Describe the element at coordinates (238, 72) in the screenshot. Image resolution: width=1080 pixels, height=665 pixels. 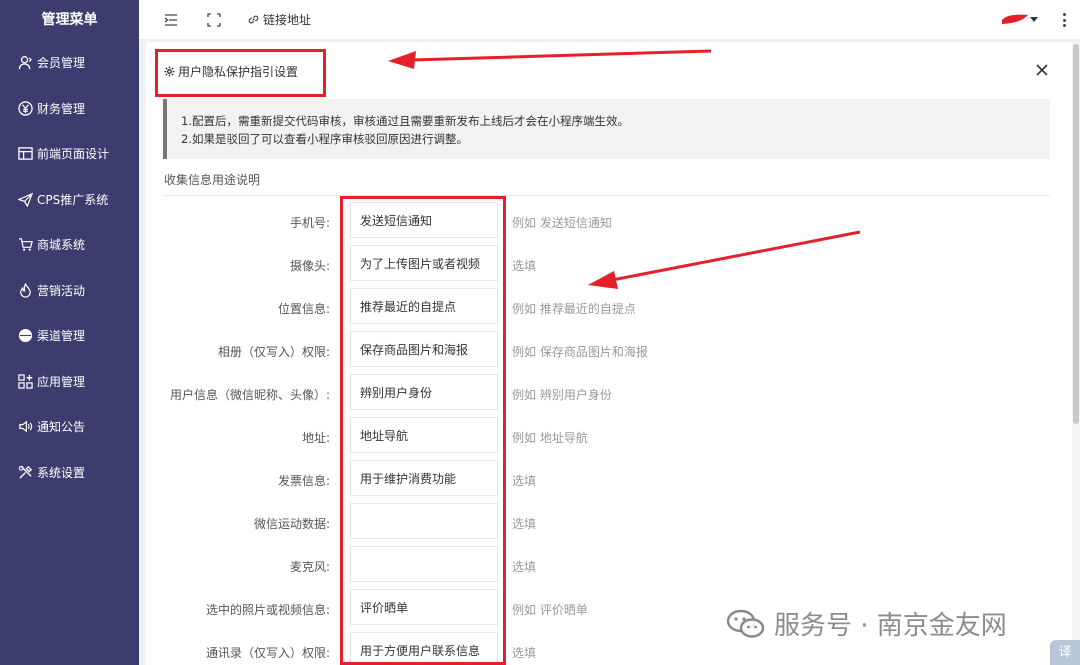
I see `panel-title-text: 用户隐私保护指引设置` at that location.